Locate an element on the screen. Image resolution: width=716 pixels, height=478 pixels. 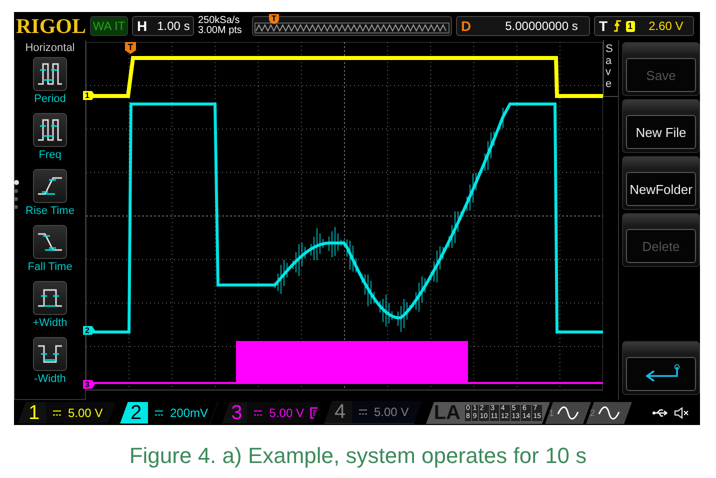
brand-logo: RIGOL is located at coordinates (51, 26).